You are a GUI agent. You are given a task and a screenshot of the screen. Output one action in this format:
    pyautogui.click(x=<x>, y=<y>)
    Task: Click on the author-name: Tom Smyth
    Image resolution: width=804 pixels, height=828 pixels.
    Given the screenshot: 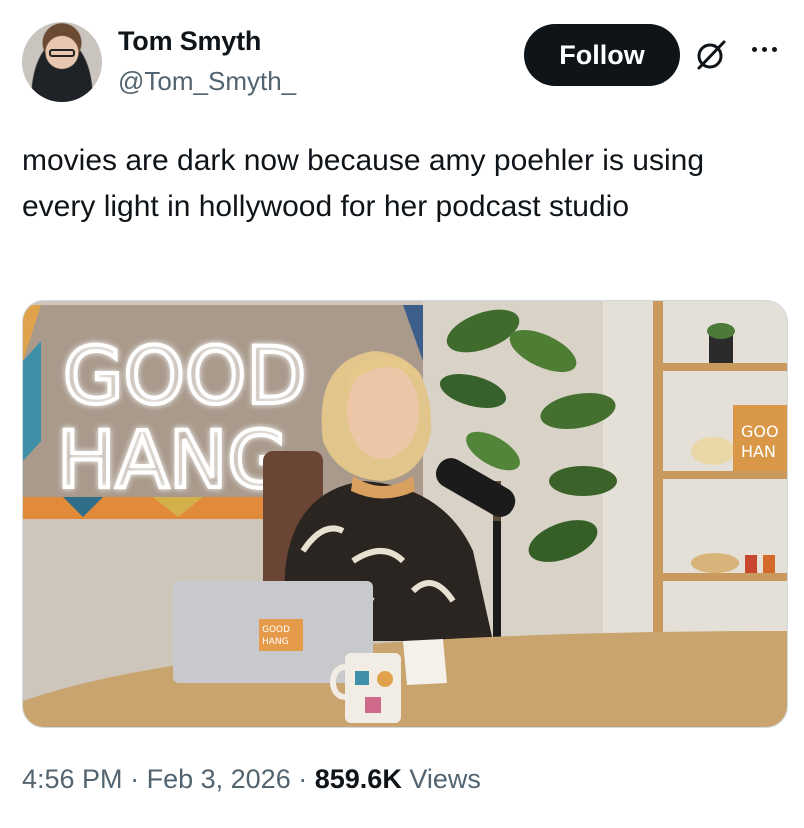 What is the action you would take?
    pyautogui.click(x=189, y=41)
    